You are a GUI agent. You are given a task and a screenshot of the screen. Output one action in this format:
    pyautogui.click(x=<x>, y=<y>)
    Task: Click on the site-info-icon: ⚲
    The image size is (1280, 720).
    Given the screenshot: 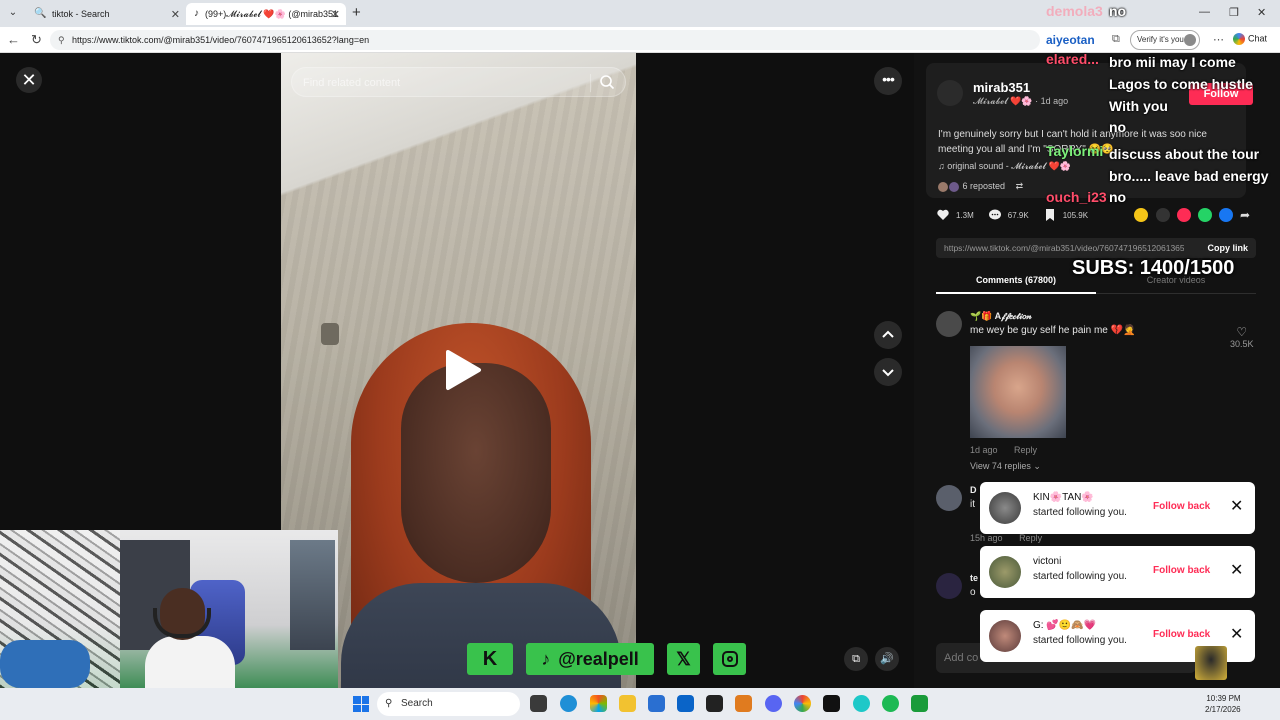 What is the action you would take?
    pyautogui.click(x=61, y=40)
    